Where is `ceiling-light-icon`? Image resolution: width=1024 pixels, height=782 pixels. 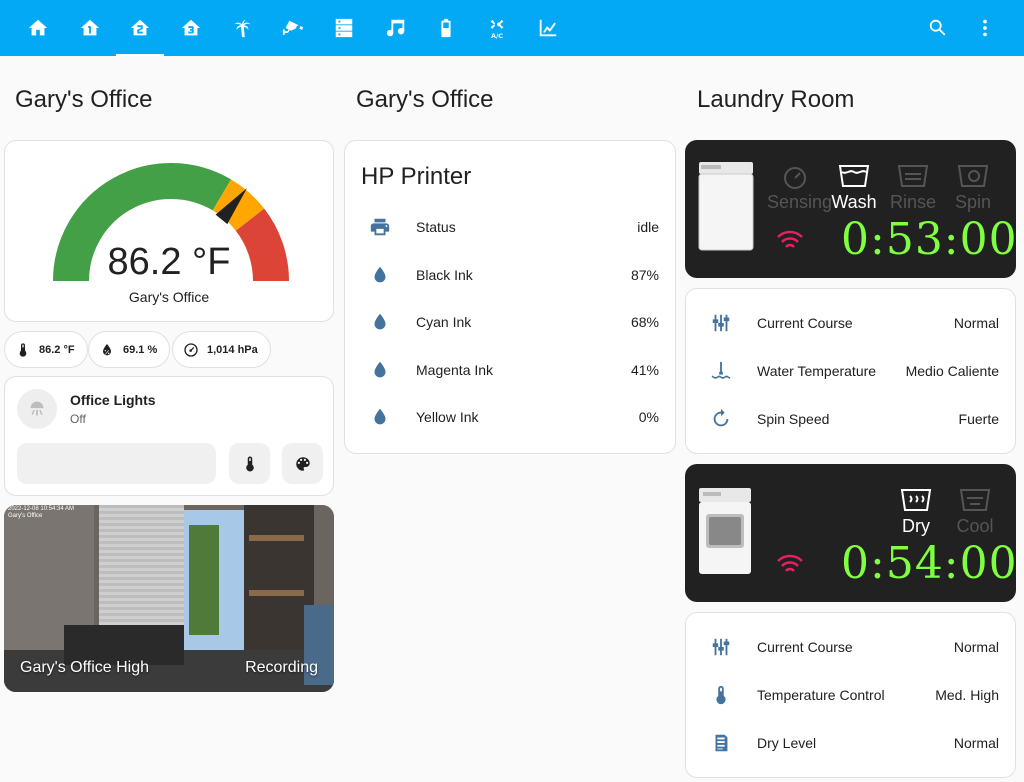
ceiling-light-icon is located at coordinates (37, 408).